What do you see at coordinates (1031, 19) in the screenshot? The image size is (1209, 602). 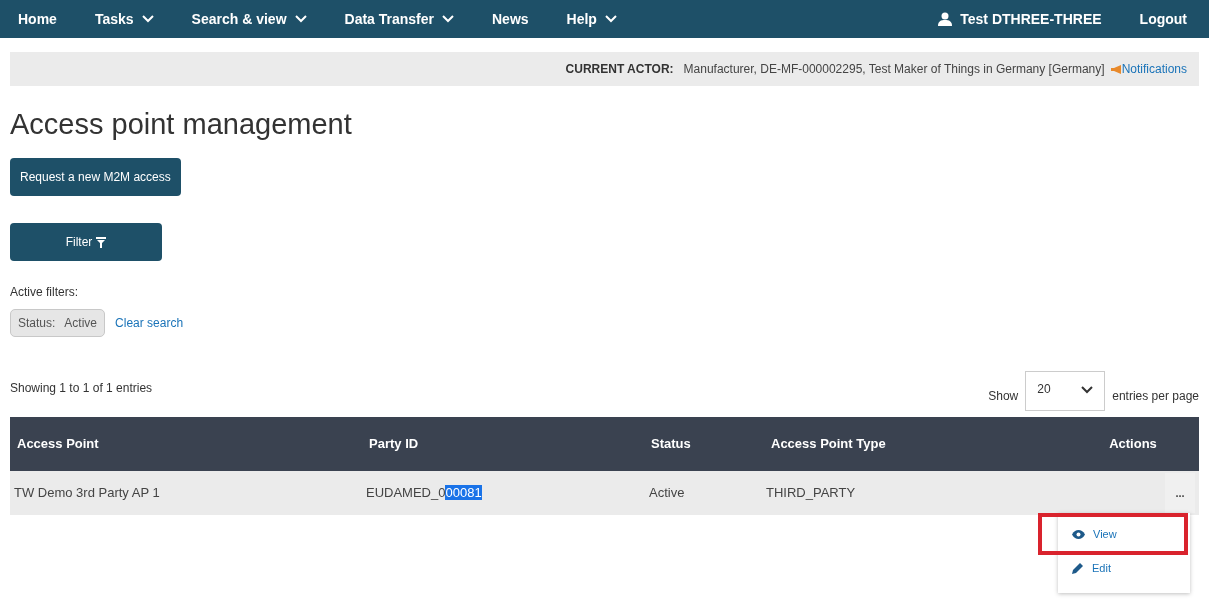 I see `user-name: Test DTHREE-THREE` at bounding box center [1031, 19].